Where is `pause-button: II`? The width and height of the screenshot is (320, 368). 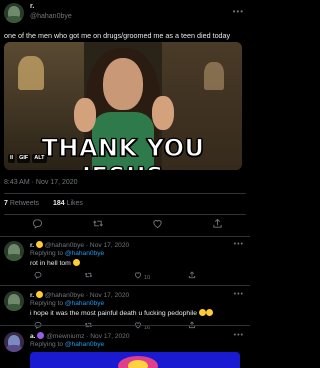
pause-button: II is located at coordinates (12, 158).